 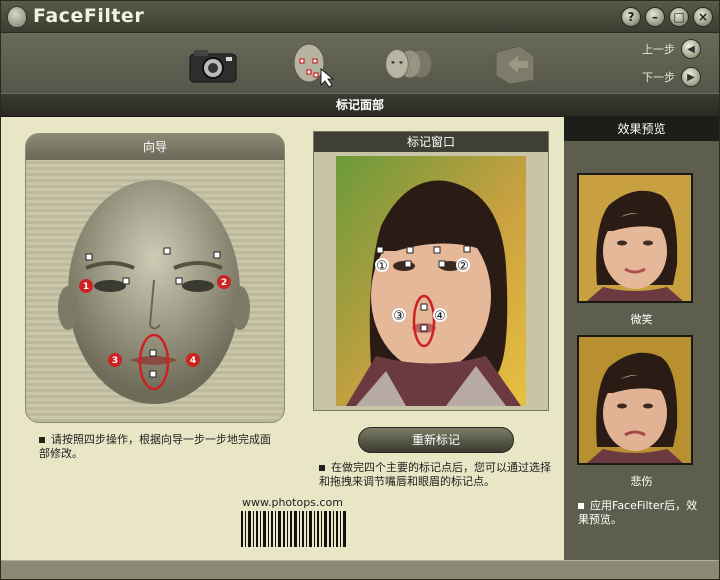 I want to click on next-step-label: 下一步, so click(x=658, y=77).